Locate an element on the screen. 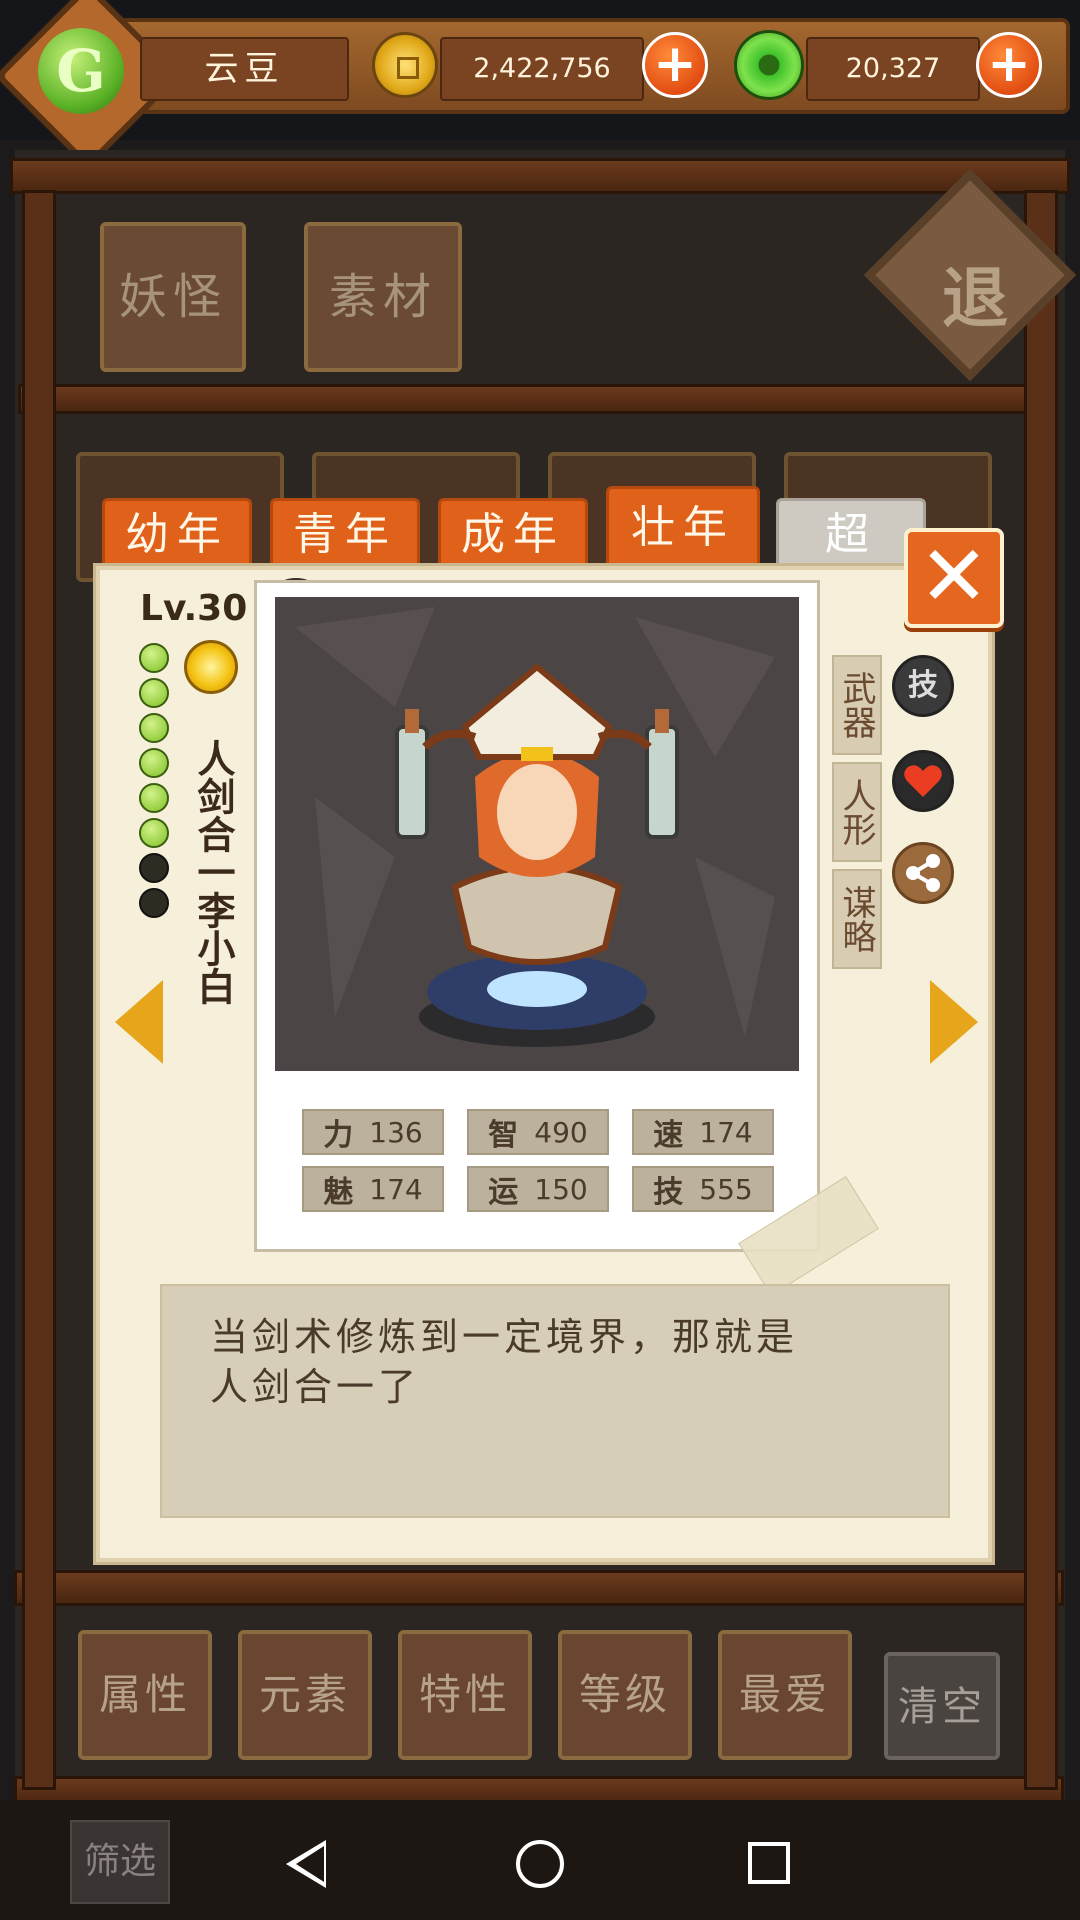 This screenshot has width=1080, height=1920. heart-icon is located at coordinates (923, 781).